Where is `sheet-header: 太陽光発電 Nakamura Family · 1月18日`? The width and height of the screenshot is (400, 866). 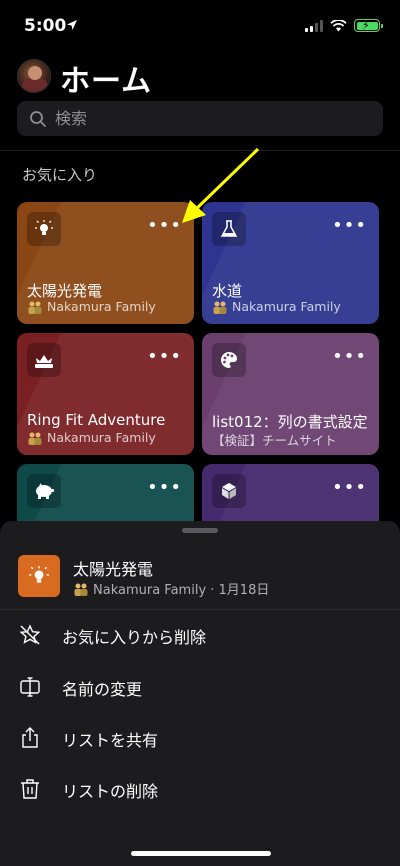 sheet-header: 太陽光発電 Nakamura Family · 1月18日 is located at coordinates (200, 576).